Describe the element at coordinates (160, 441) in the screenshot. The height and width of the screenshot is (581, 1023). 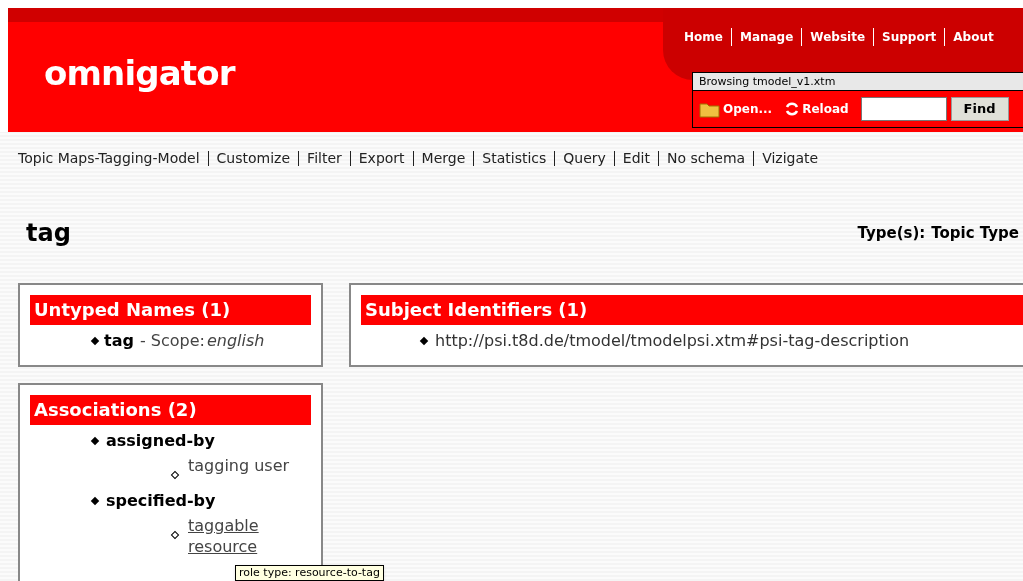
I see `association-link: assigned-by` at that location.